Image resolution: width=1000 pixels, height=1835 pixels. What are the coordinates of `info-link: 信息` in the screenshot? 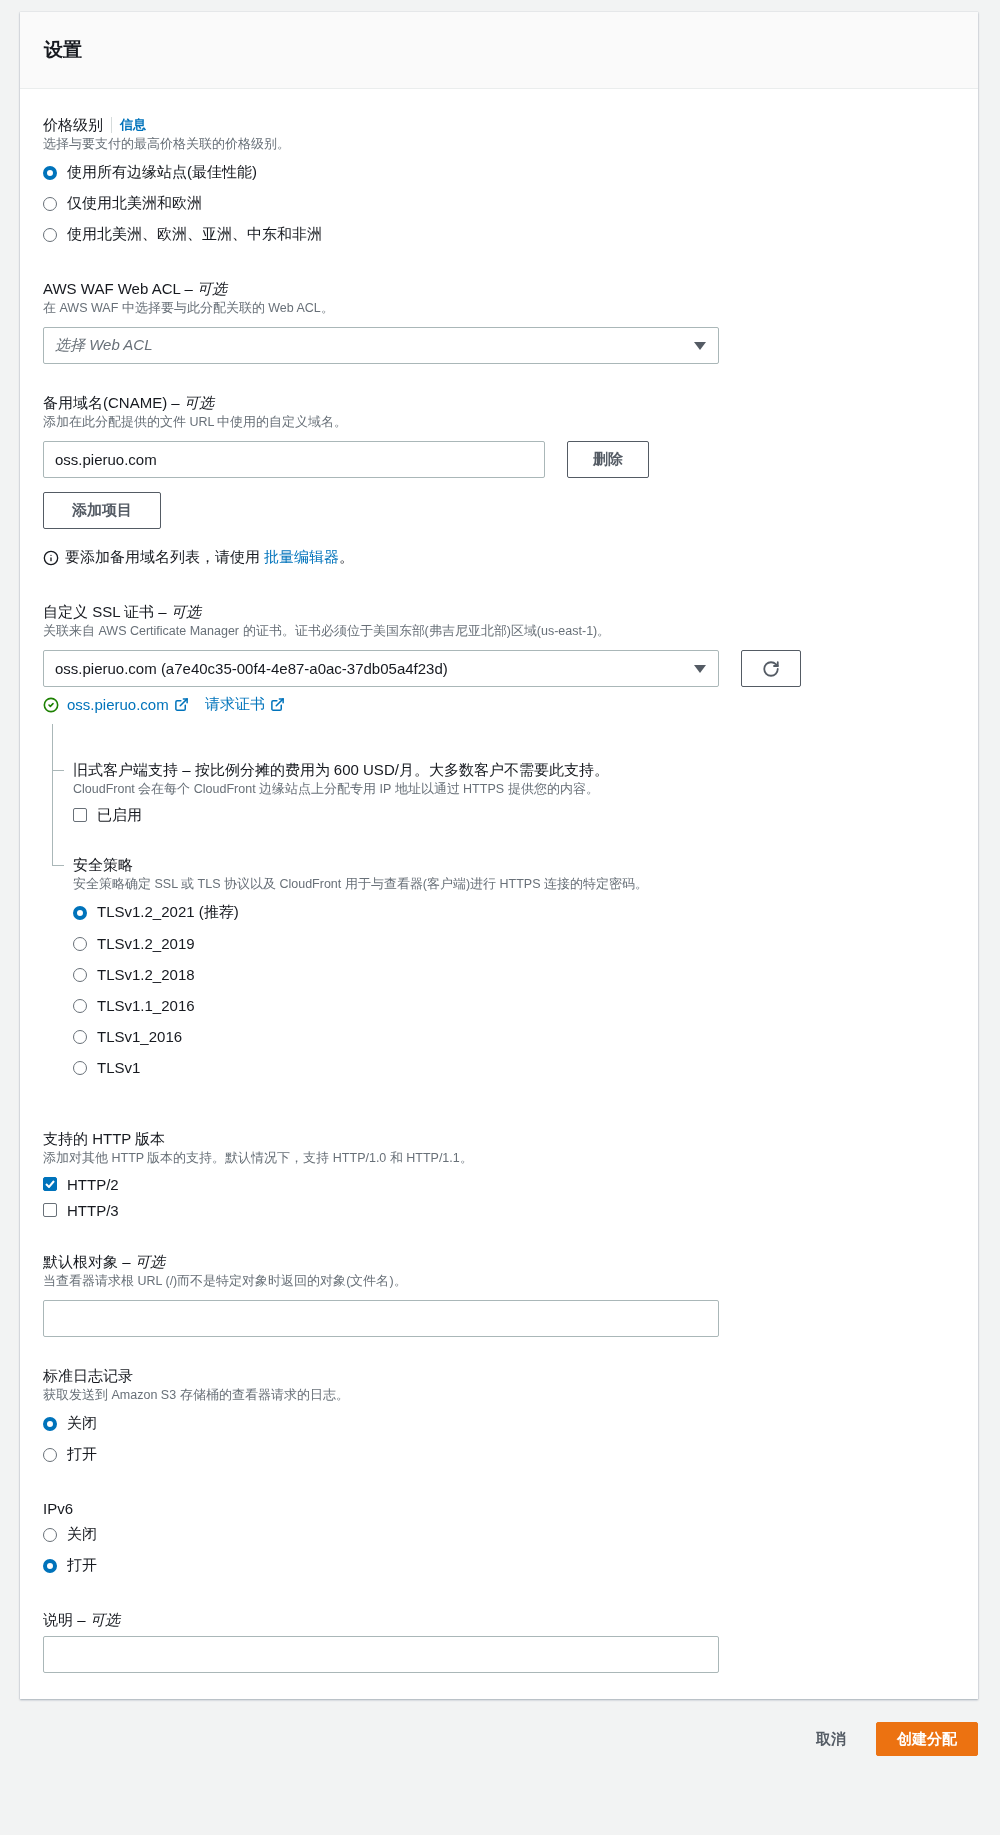 It's located at (133, 125).